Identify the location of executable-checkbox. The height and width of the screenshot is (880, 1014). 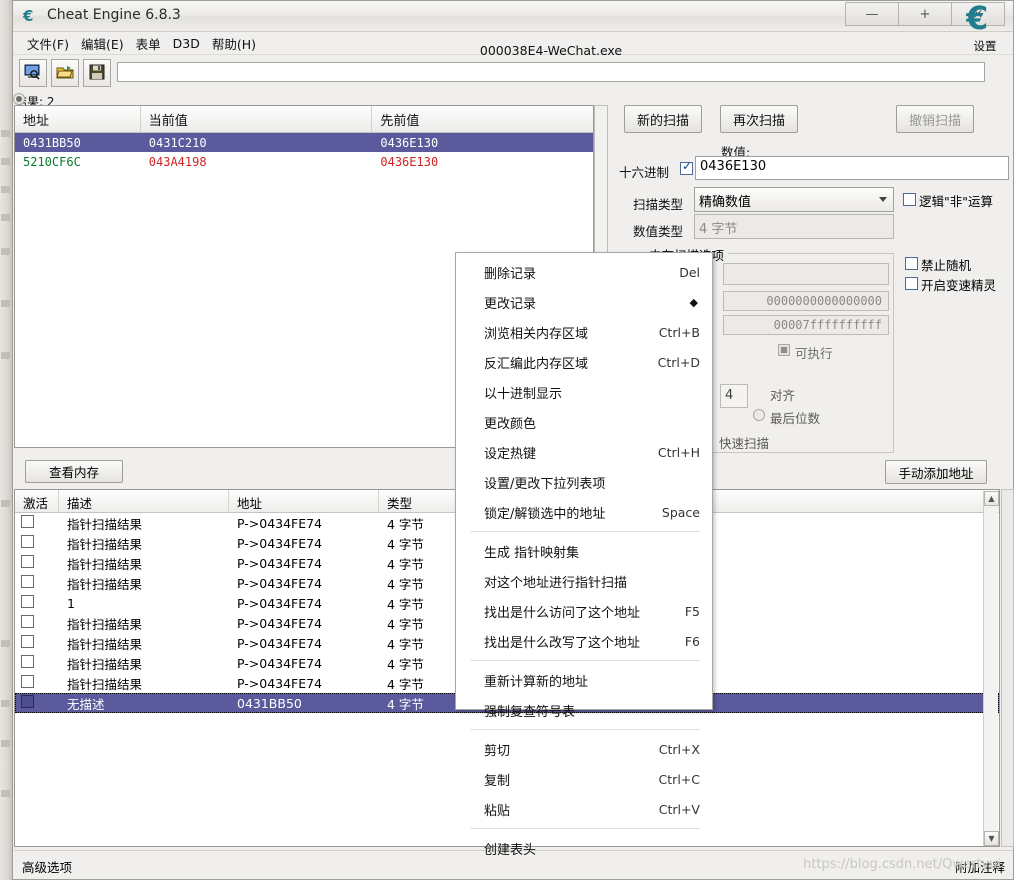
(784, 350).